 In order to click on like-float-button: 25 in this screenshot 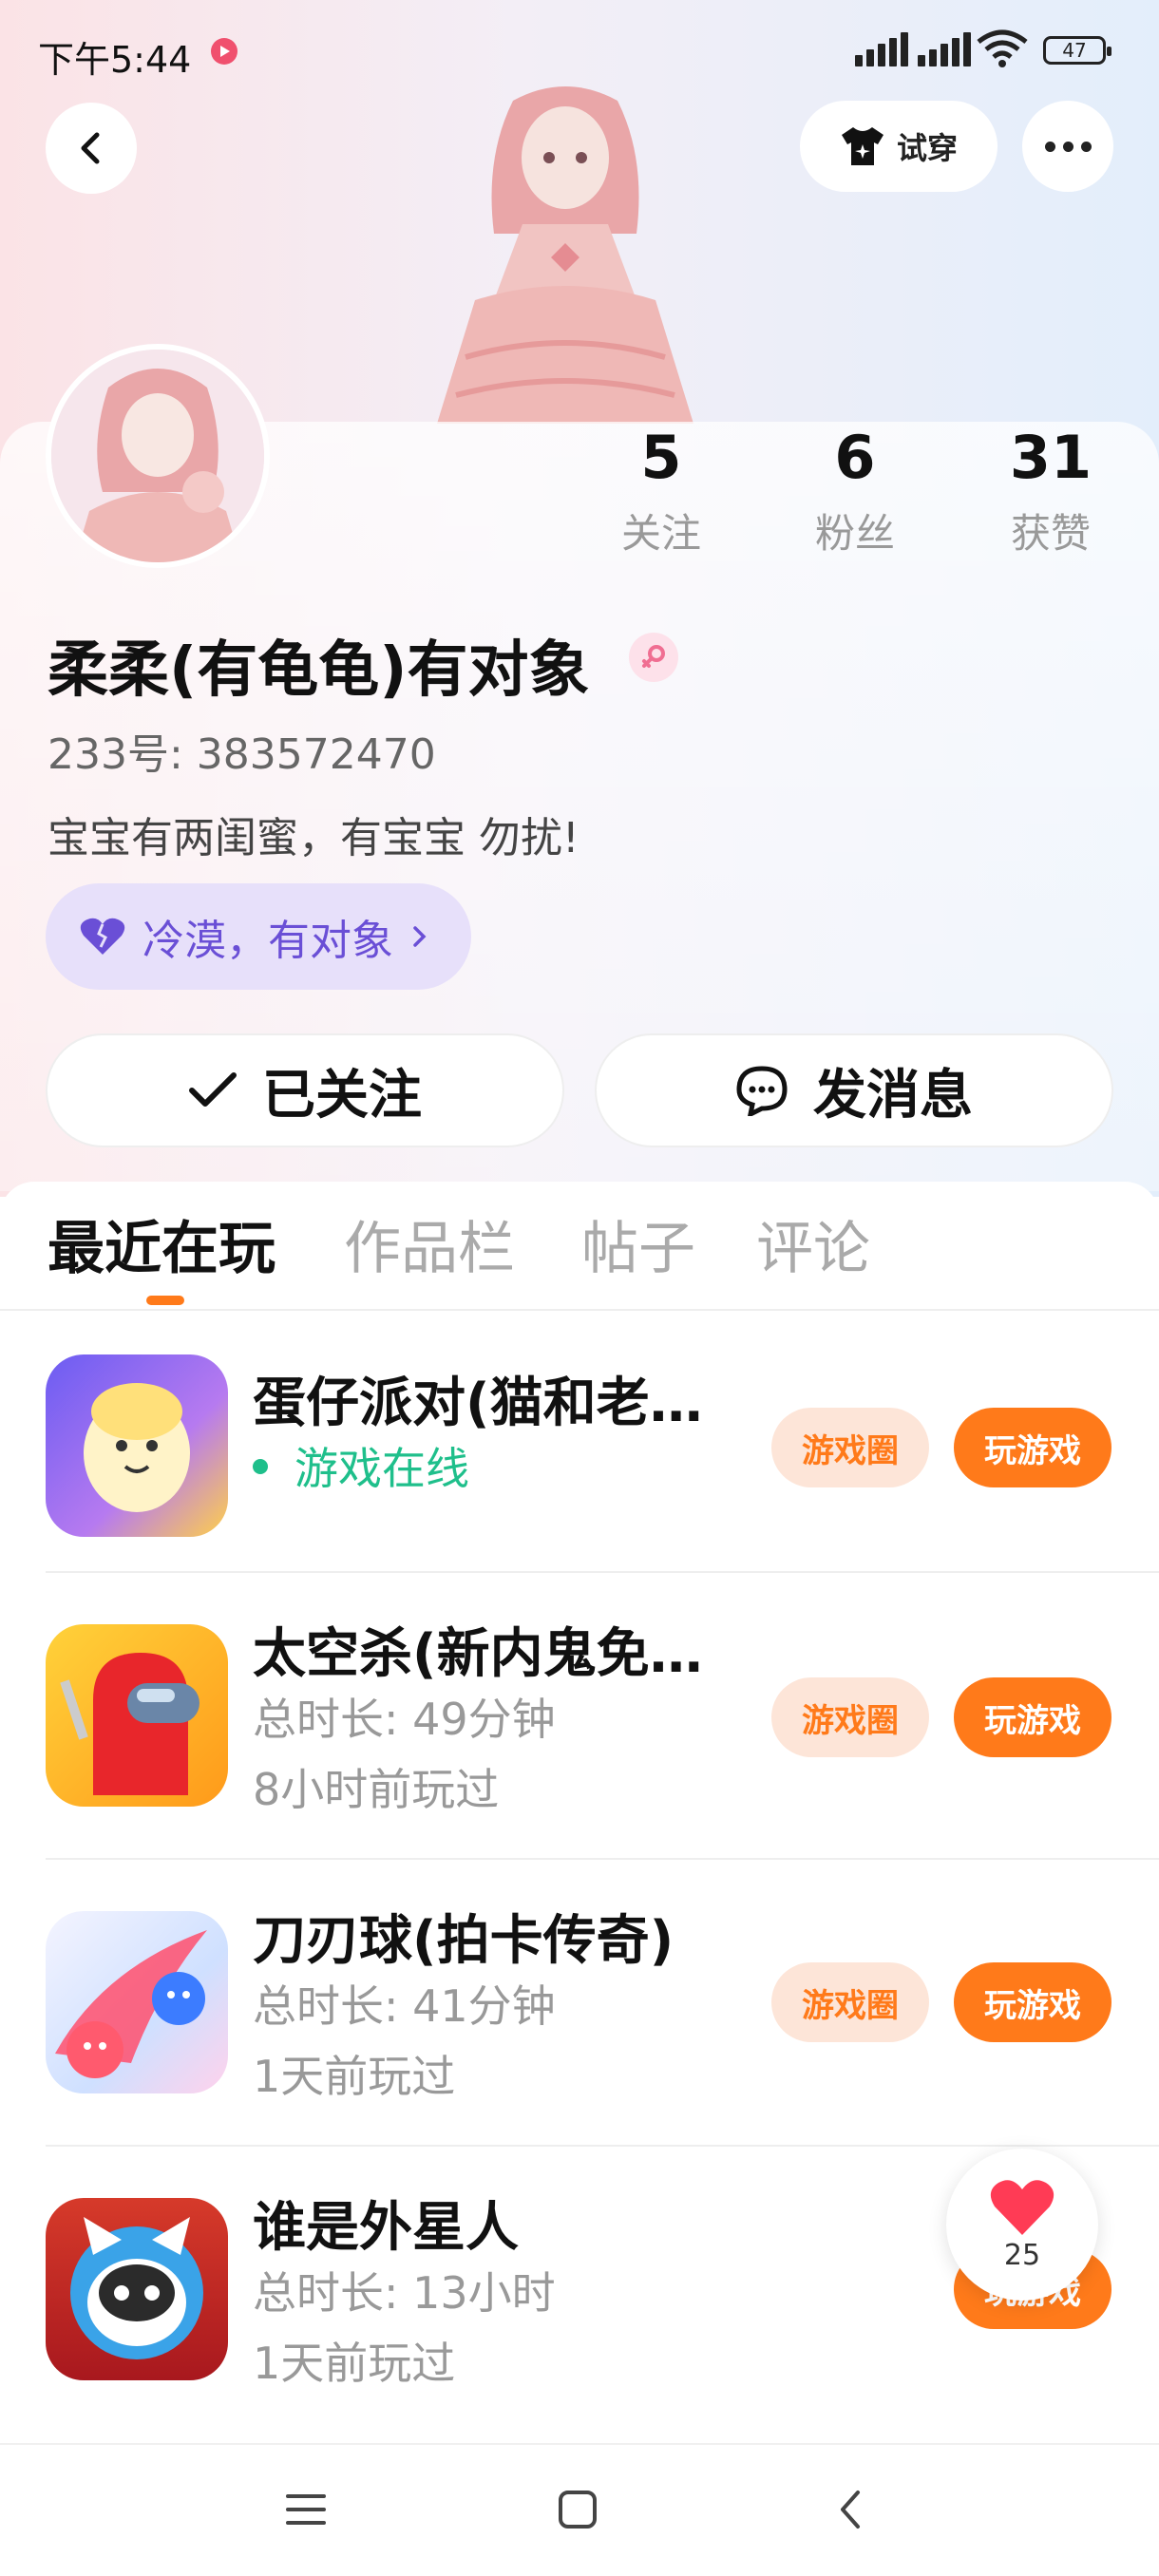, I will do `click(1022, 2225)`.